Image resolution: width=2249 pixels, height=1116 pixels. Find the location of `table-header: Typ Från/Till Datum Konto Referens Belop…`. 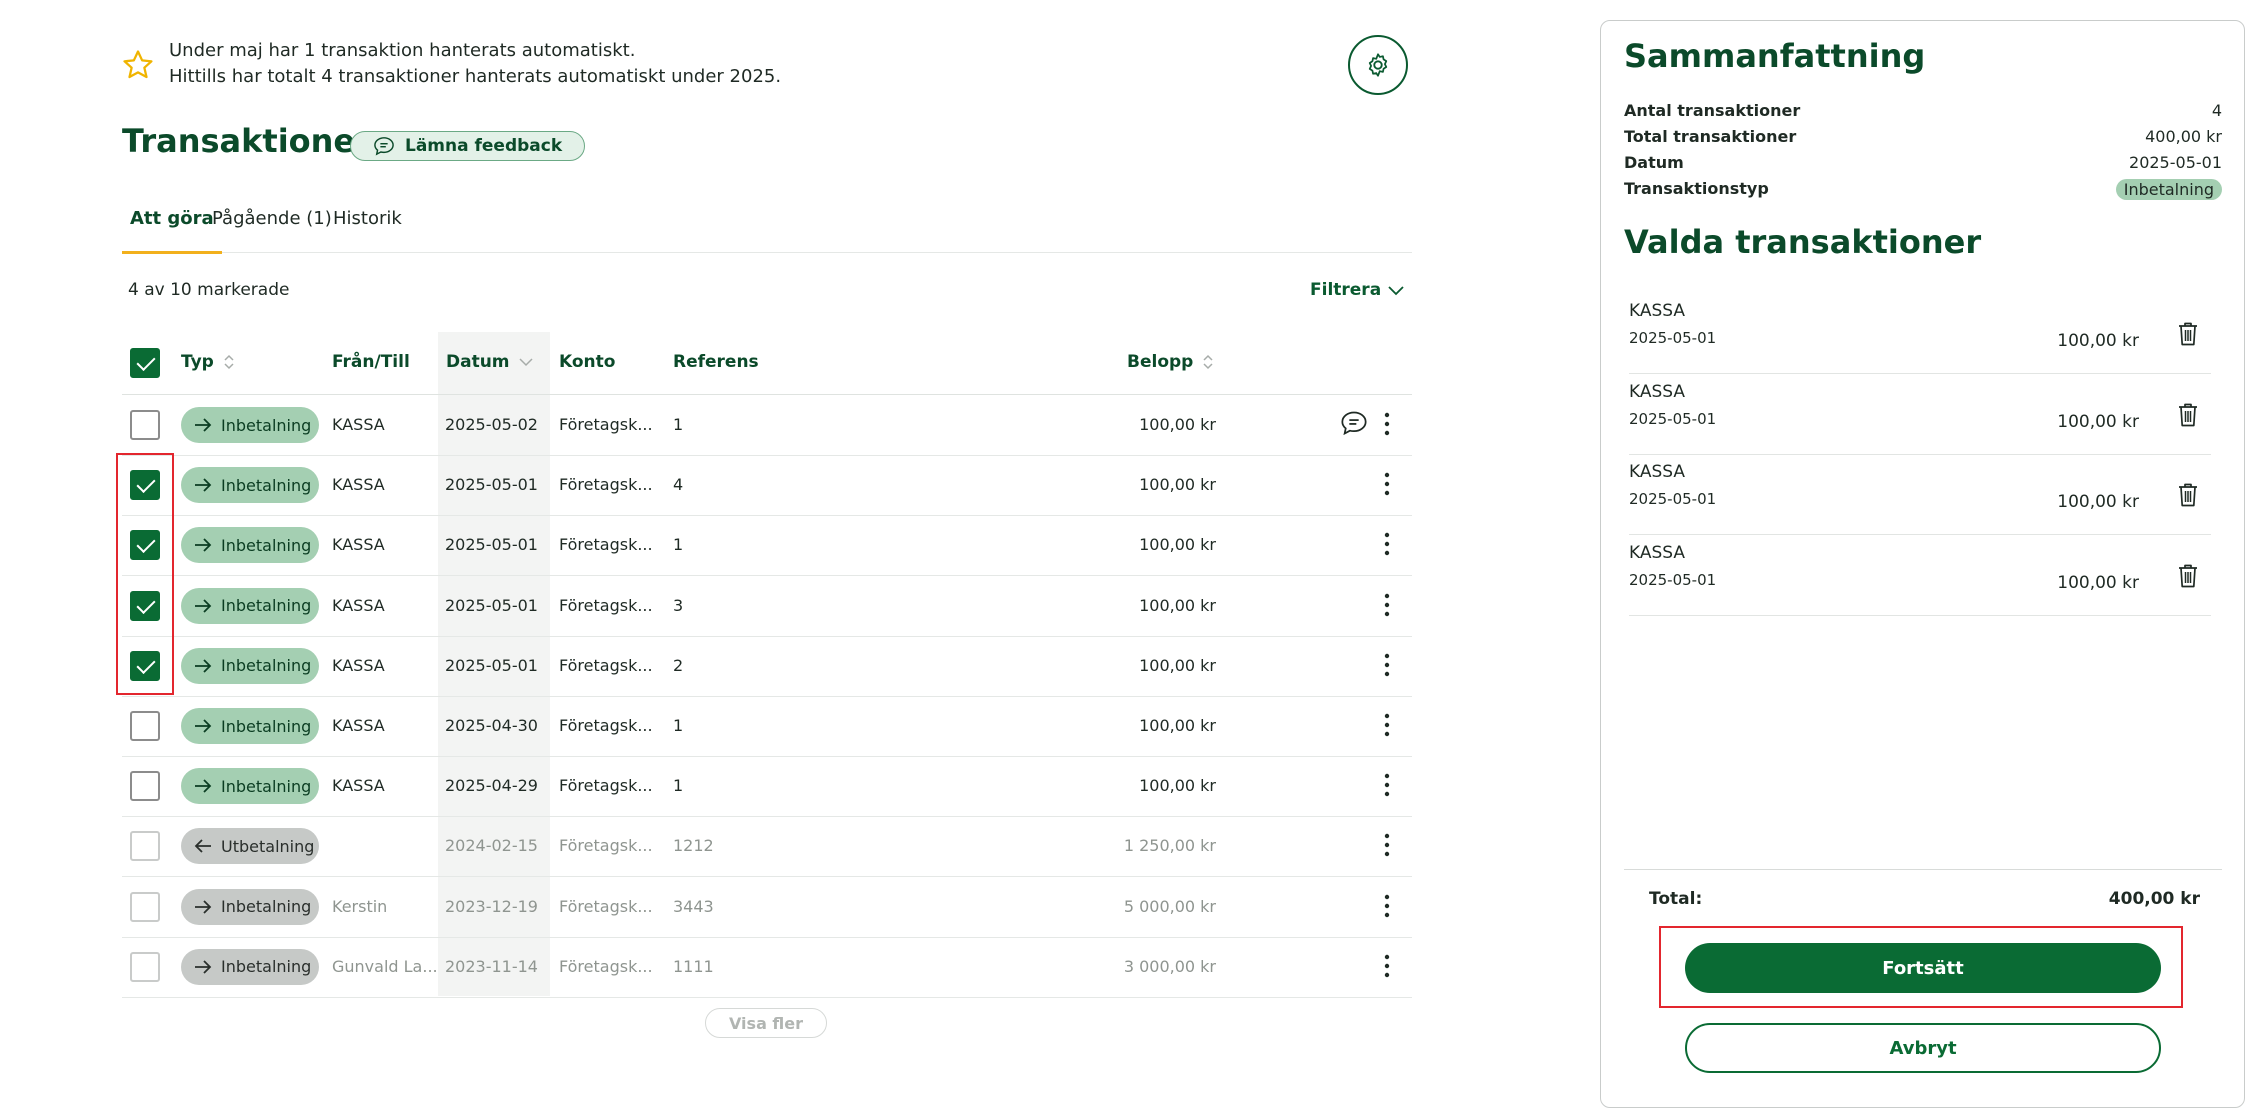

table-header: Typ Från/Till Datum Konto Referens Belop… is located at coordinates (767, 363).